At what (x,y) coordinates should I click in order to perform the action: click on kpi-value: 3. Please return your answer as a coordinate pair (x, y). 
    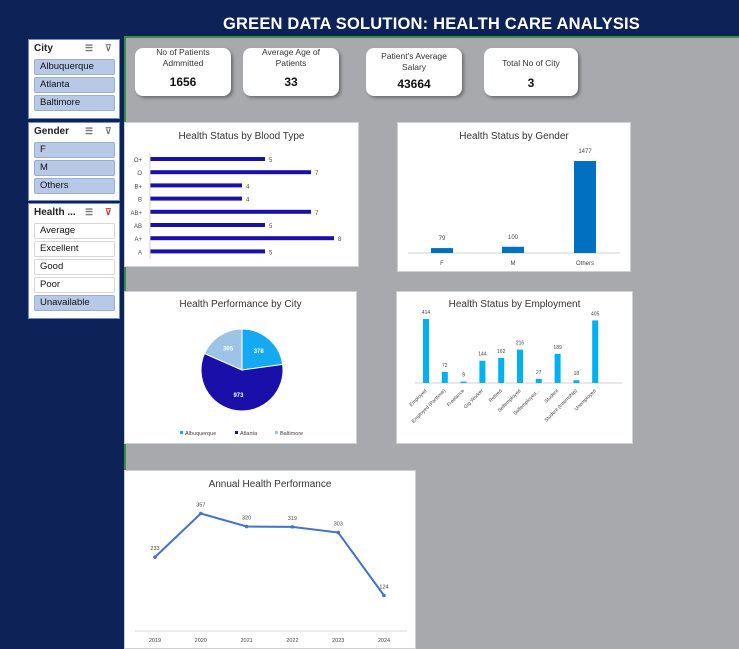
    Looking at the image, I should click on (531, 83).